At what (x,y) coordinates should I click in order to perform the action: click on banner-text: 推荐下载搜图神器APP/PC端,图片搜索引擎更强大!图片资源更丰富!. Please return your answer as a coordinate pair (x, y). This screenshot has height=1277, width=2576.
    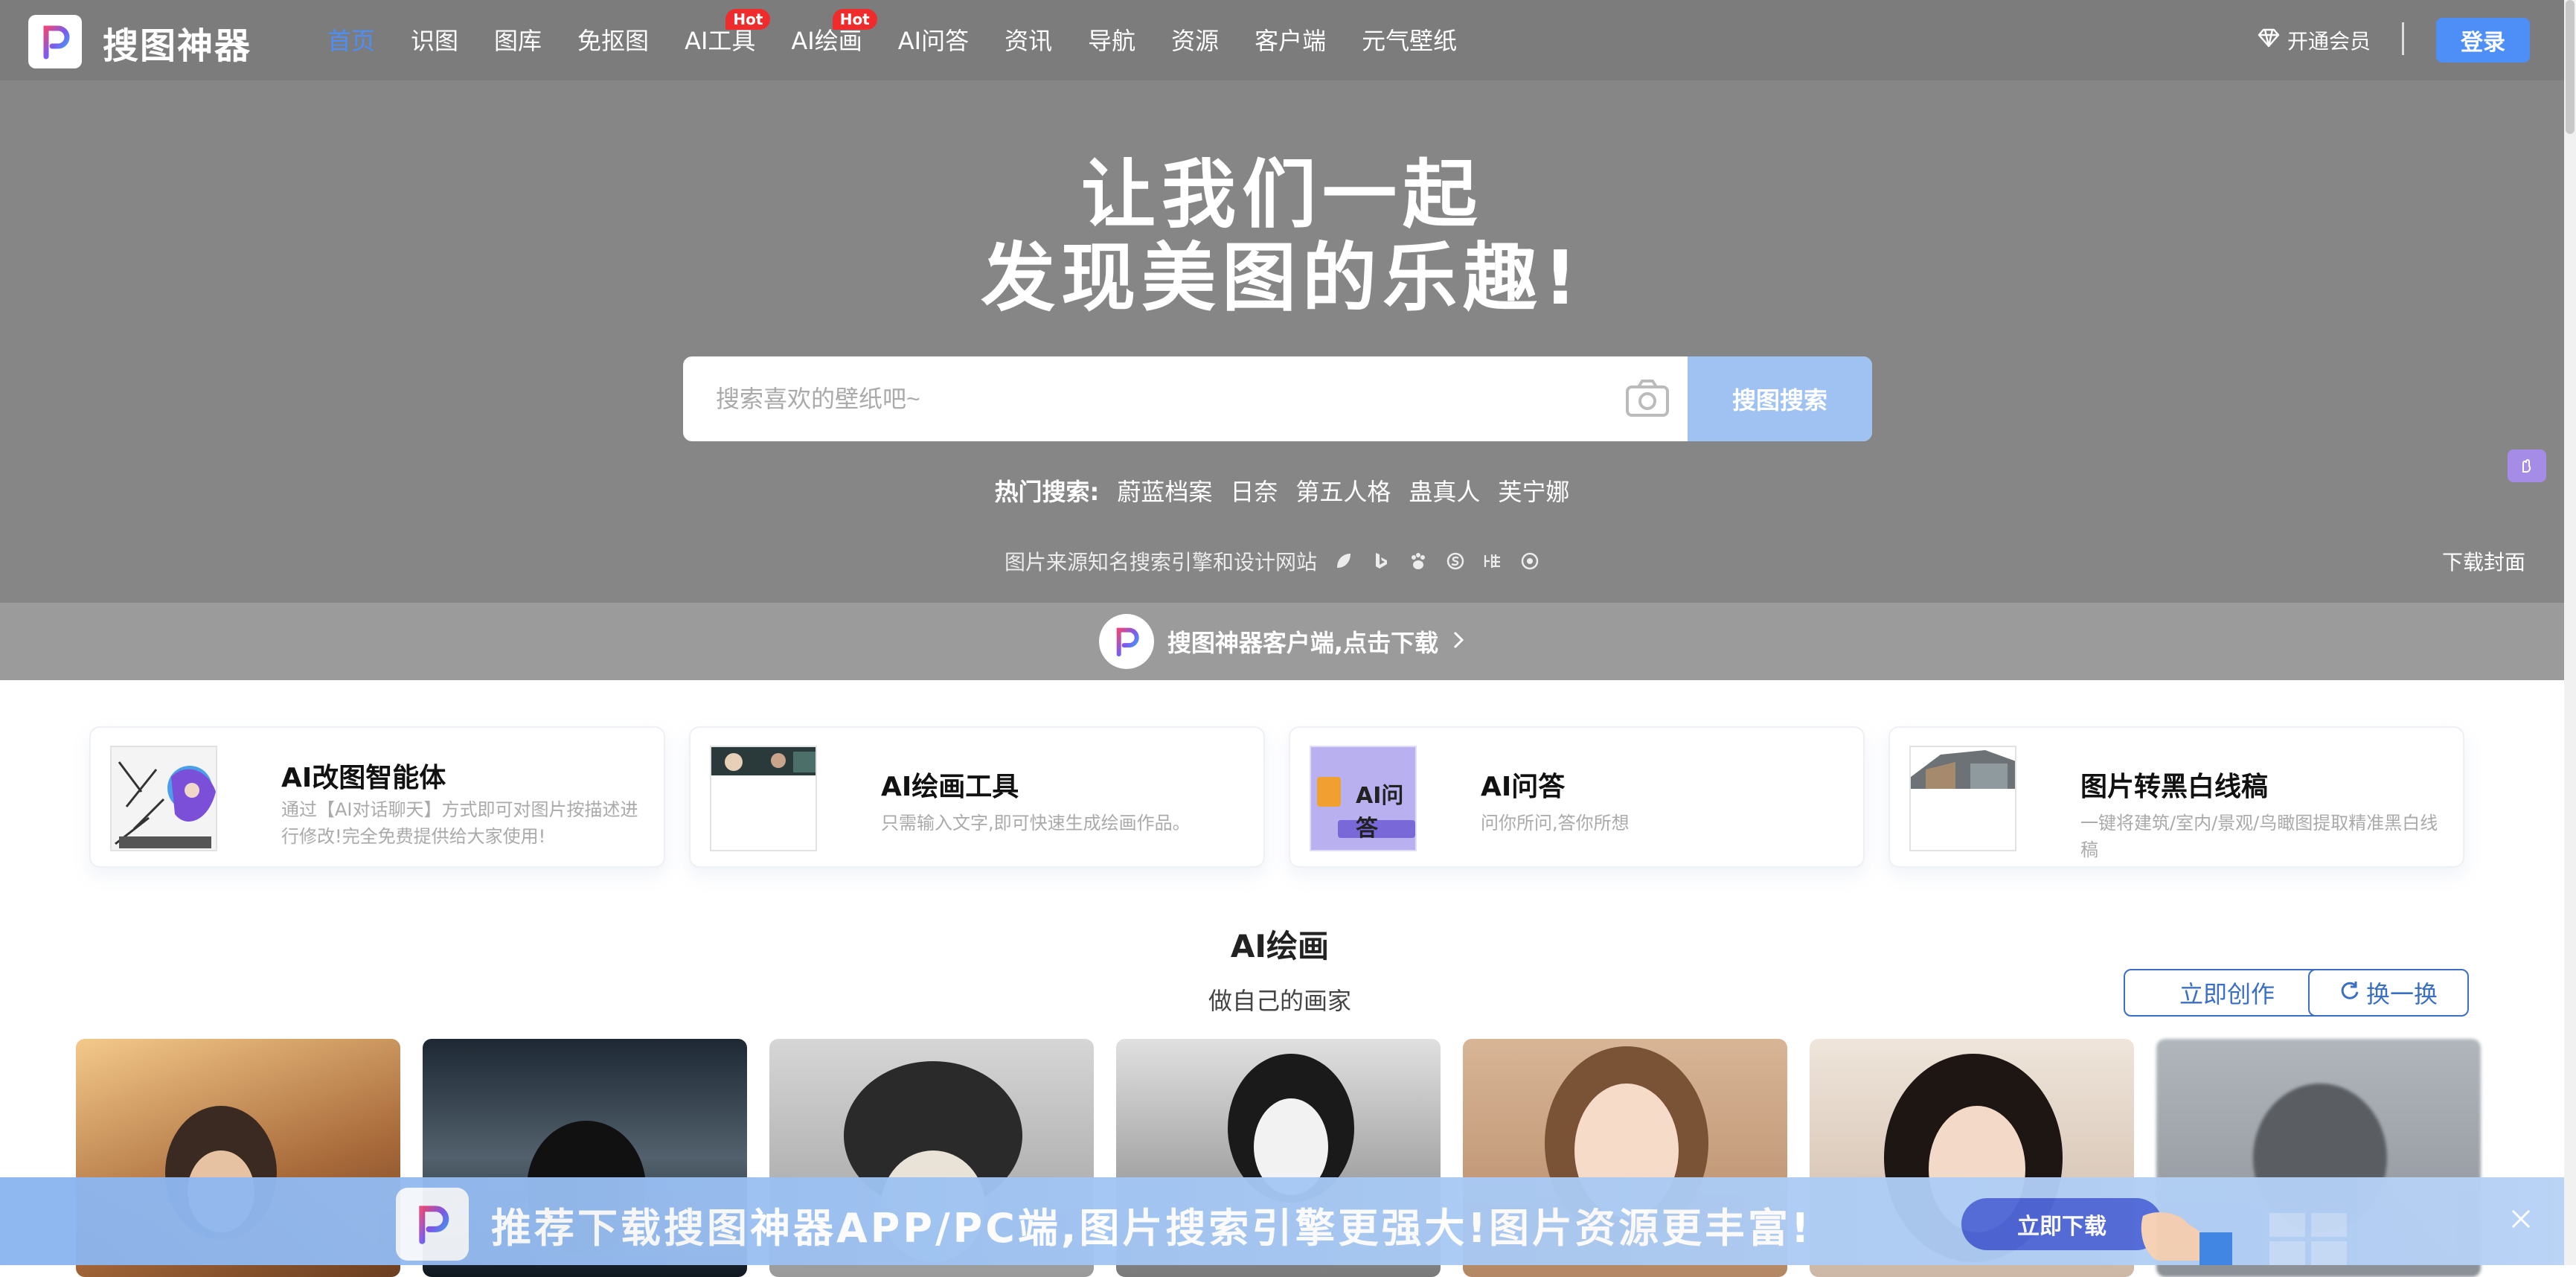
    Looking at the image, I should click on (1152, 1228).